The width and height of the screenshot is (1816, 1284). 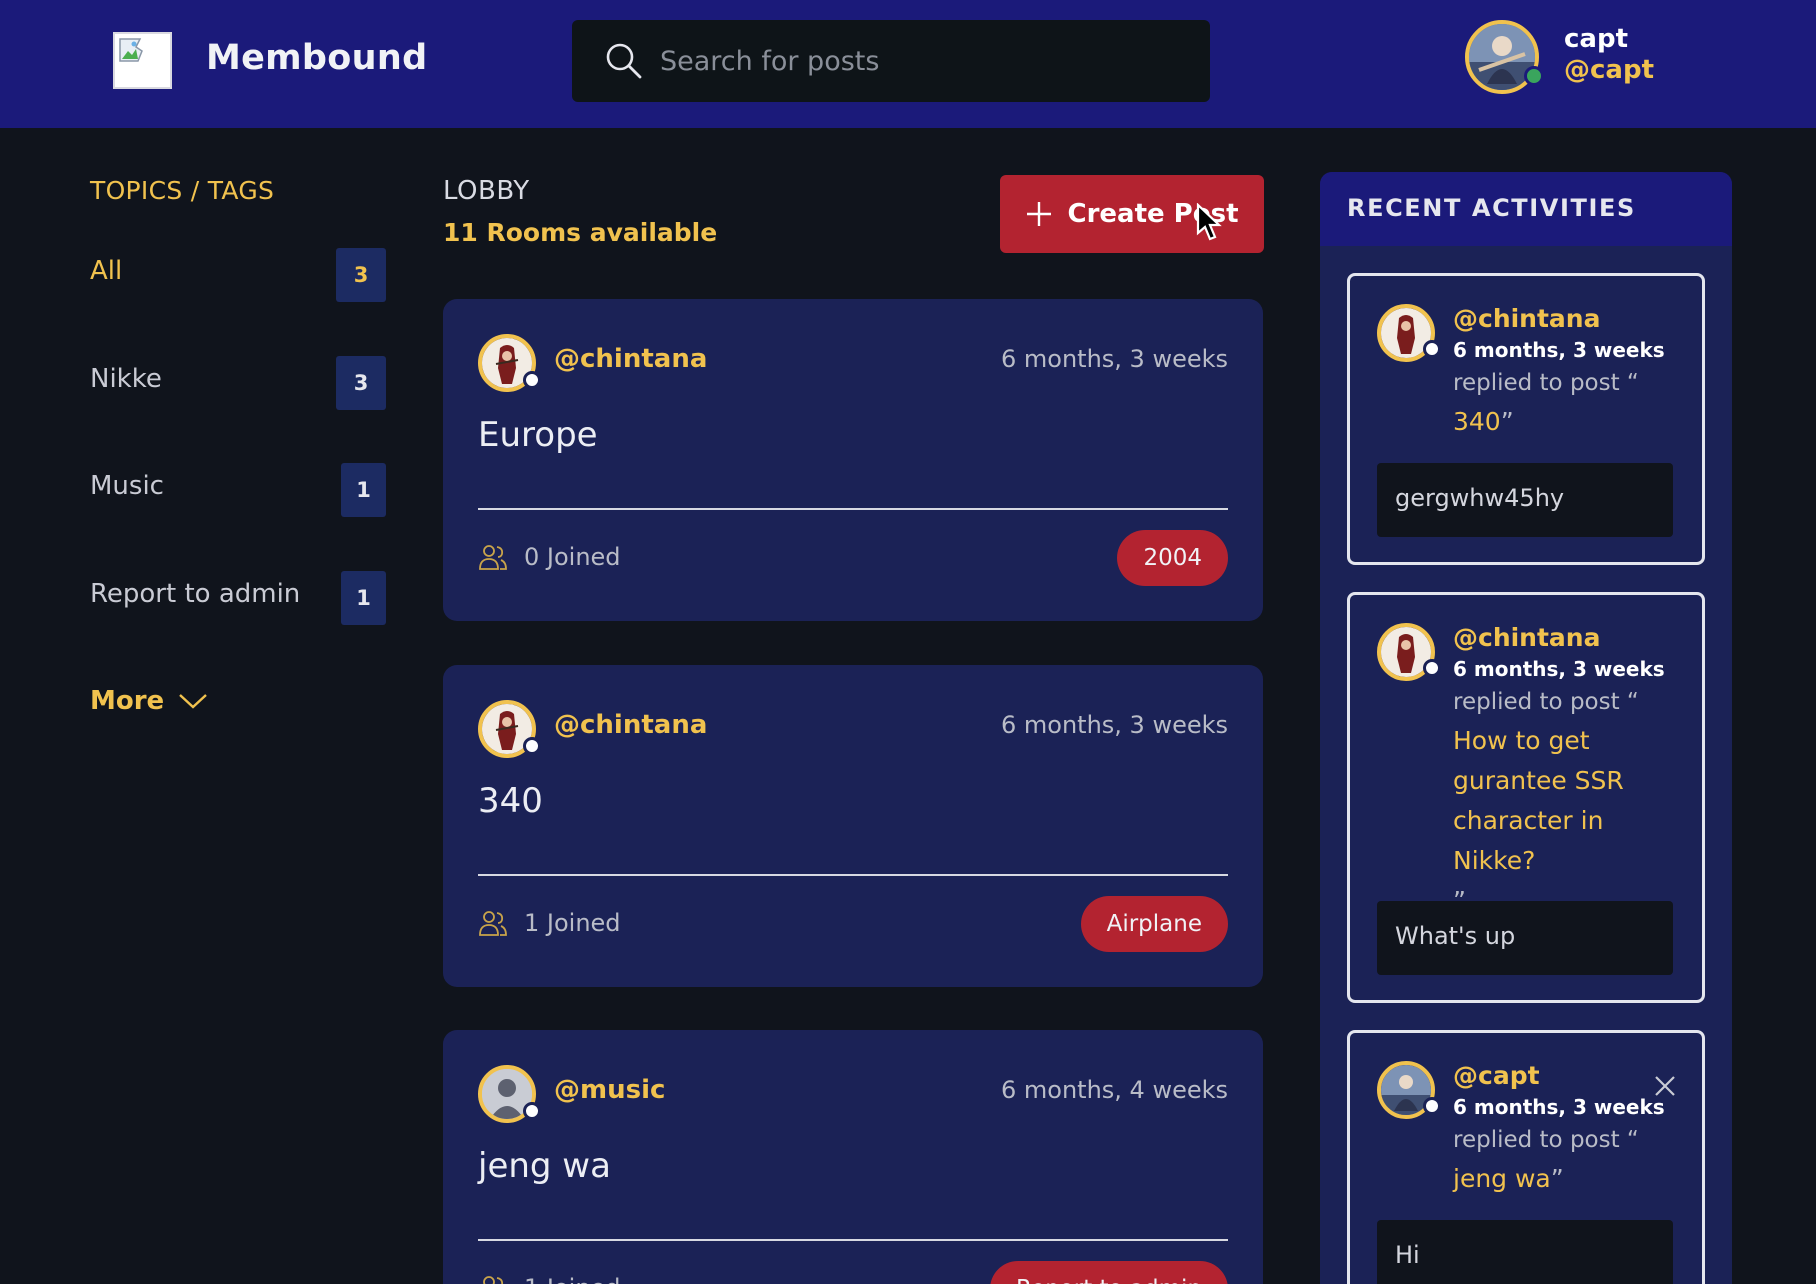 What do you see at coordinates (1172, 558) in the screenshot?
I see `post-tag: 2004` at bounding box center [1172, 558].